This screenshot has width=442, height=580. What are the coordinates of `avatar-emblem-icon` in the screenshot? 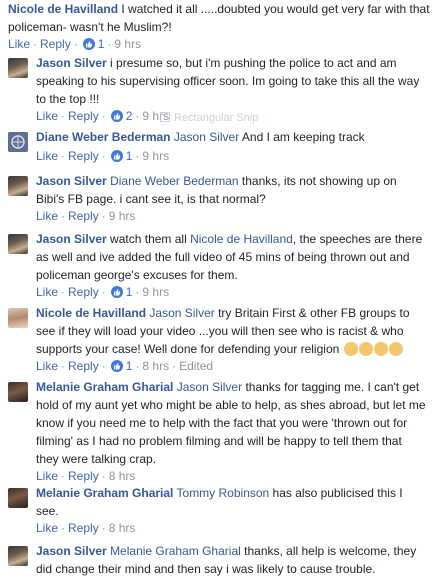 It's located at (18, 142).